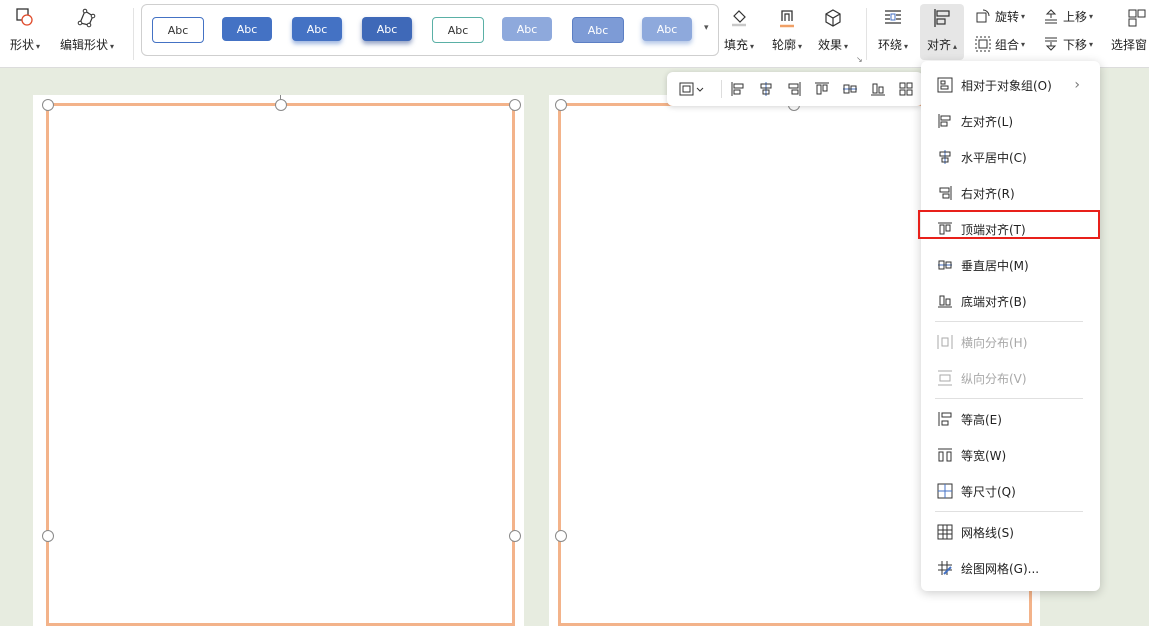 This screenshot has width=1149, height=626. I want to click on effect-button: 效果 ▾, so click(833, 29).